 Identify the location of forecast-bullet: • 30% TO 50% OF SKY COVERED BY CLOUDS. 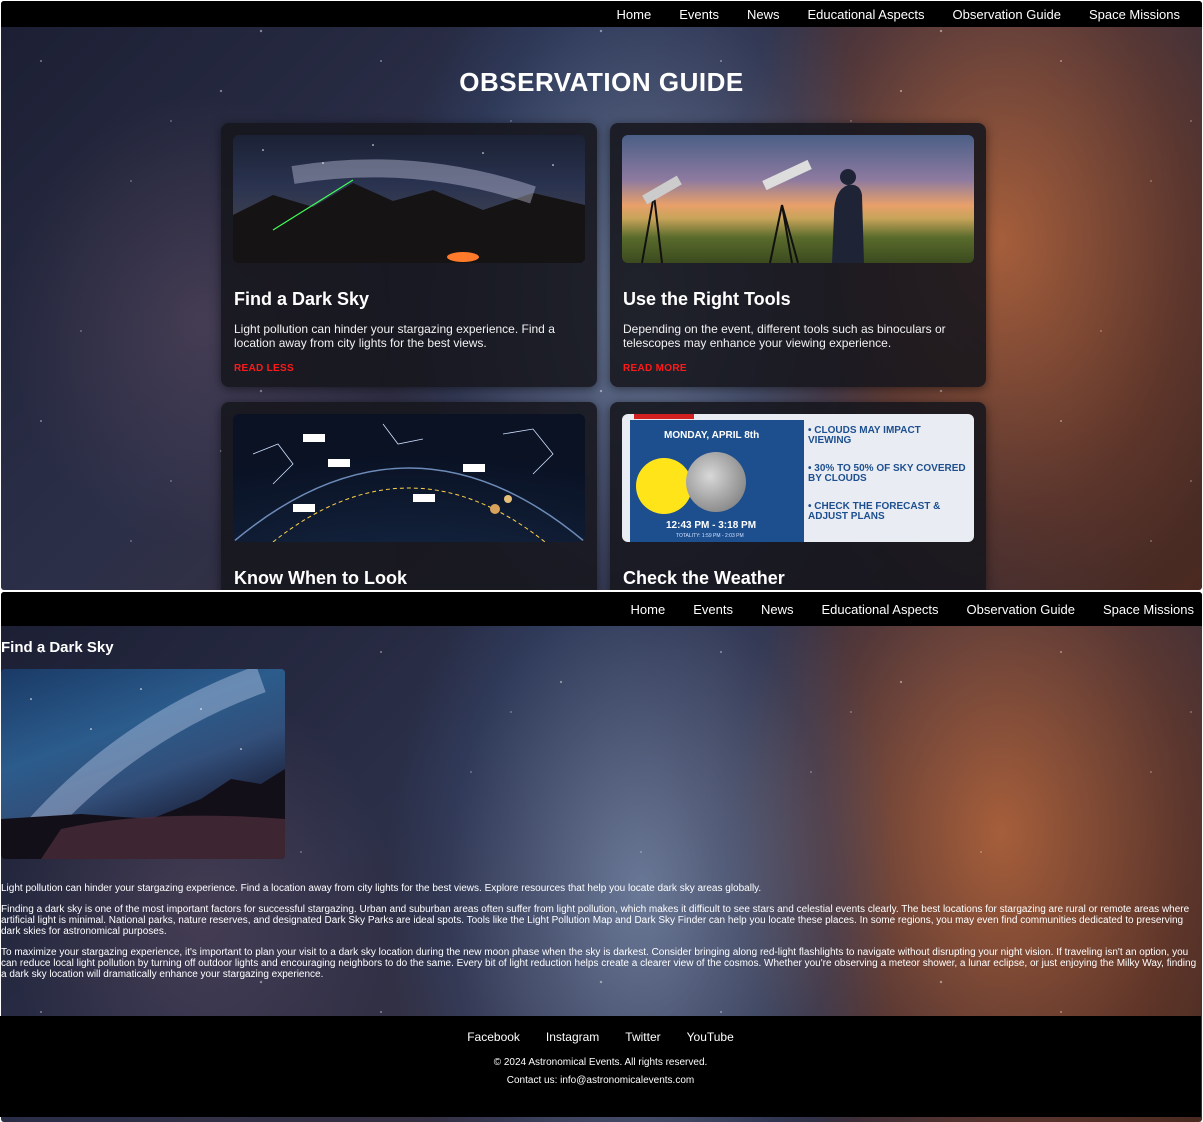
(887, 473).